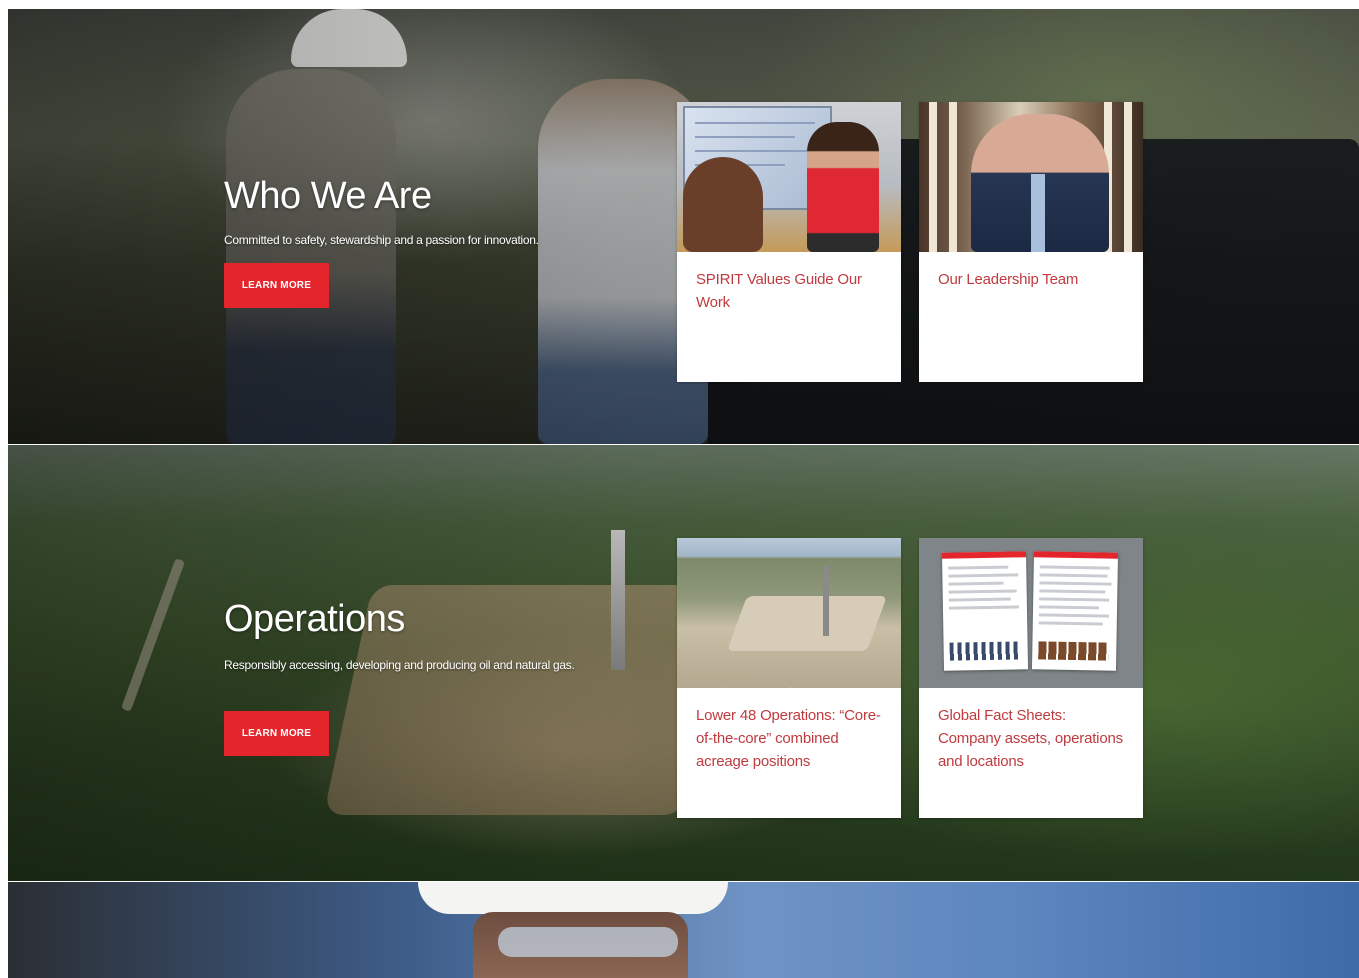  Describe the element at coordinates (826, 601) in the screenshot. I see `rig-image` at that location.